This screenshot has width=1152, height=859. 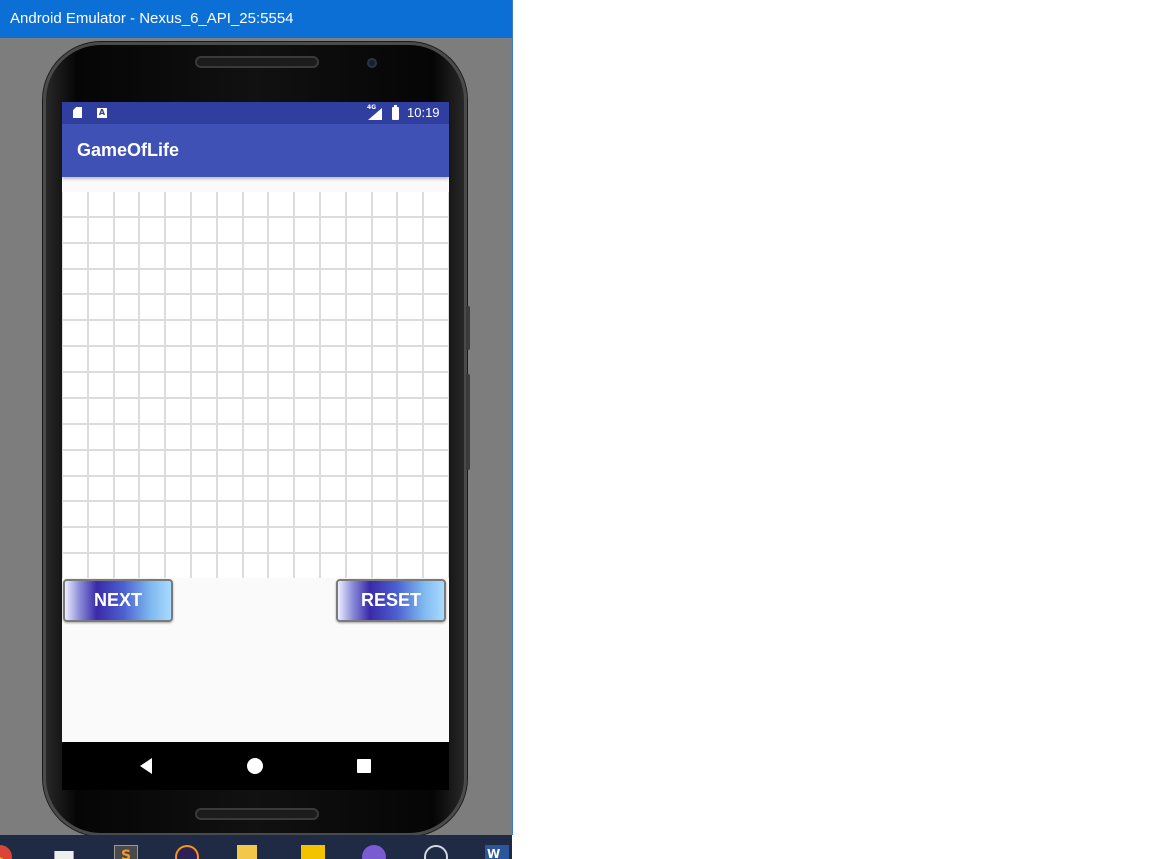 I want to click on home-icon, so click(x=255, y=766).